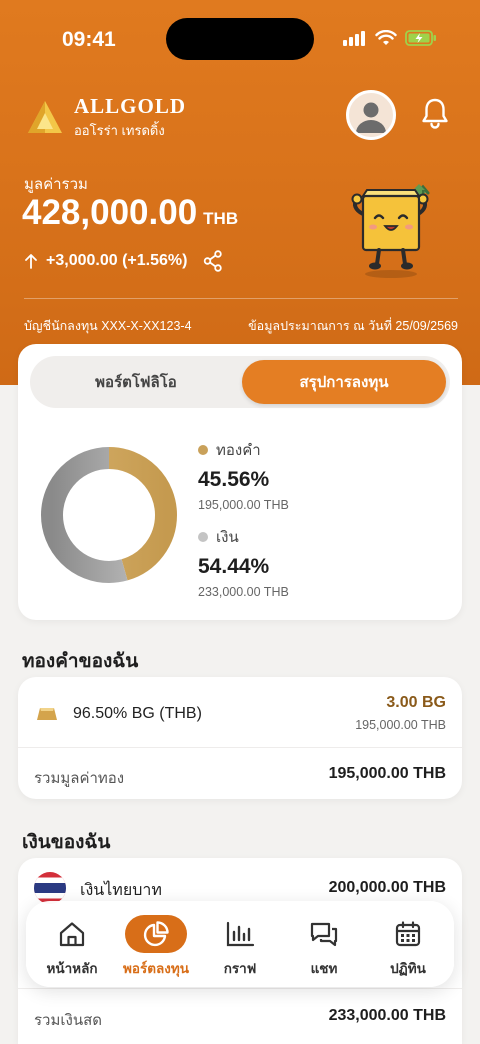 This screenshot has height=1044, width=480. I want to click on chat-icon, so click(324, 934).